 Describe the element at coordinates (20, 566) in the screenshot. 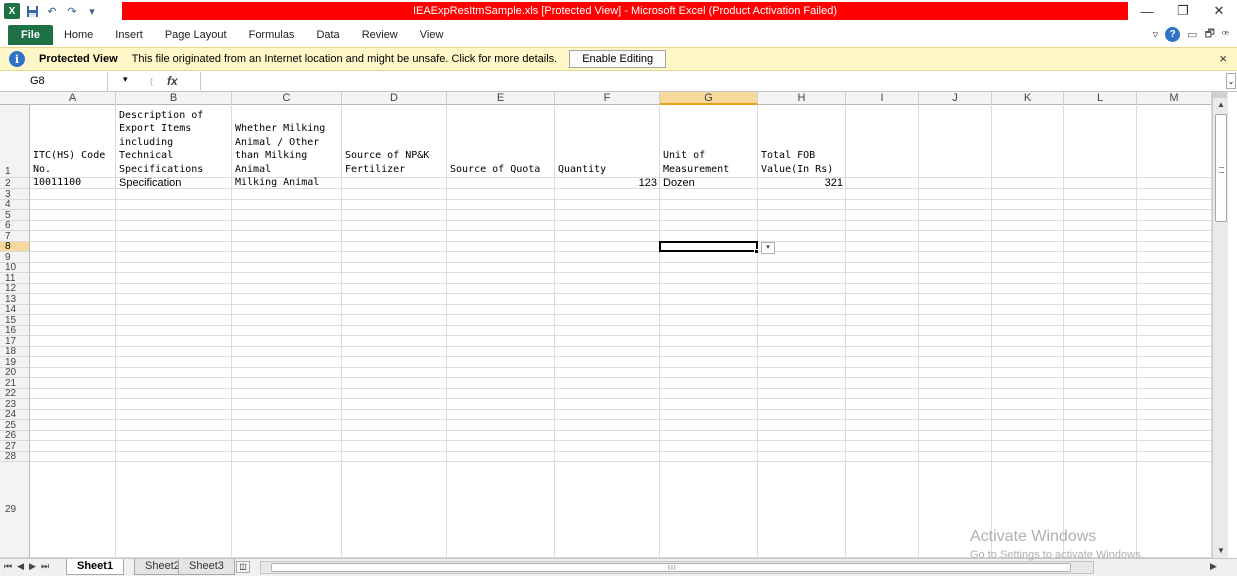

I see `sheet-nav-prev-icon: ◀` at that location.